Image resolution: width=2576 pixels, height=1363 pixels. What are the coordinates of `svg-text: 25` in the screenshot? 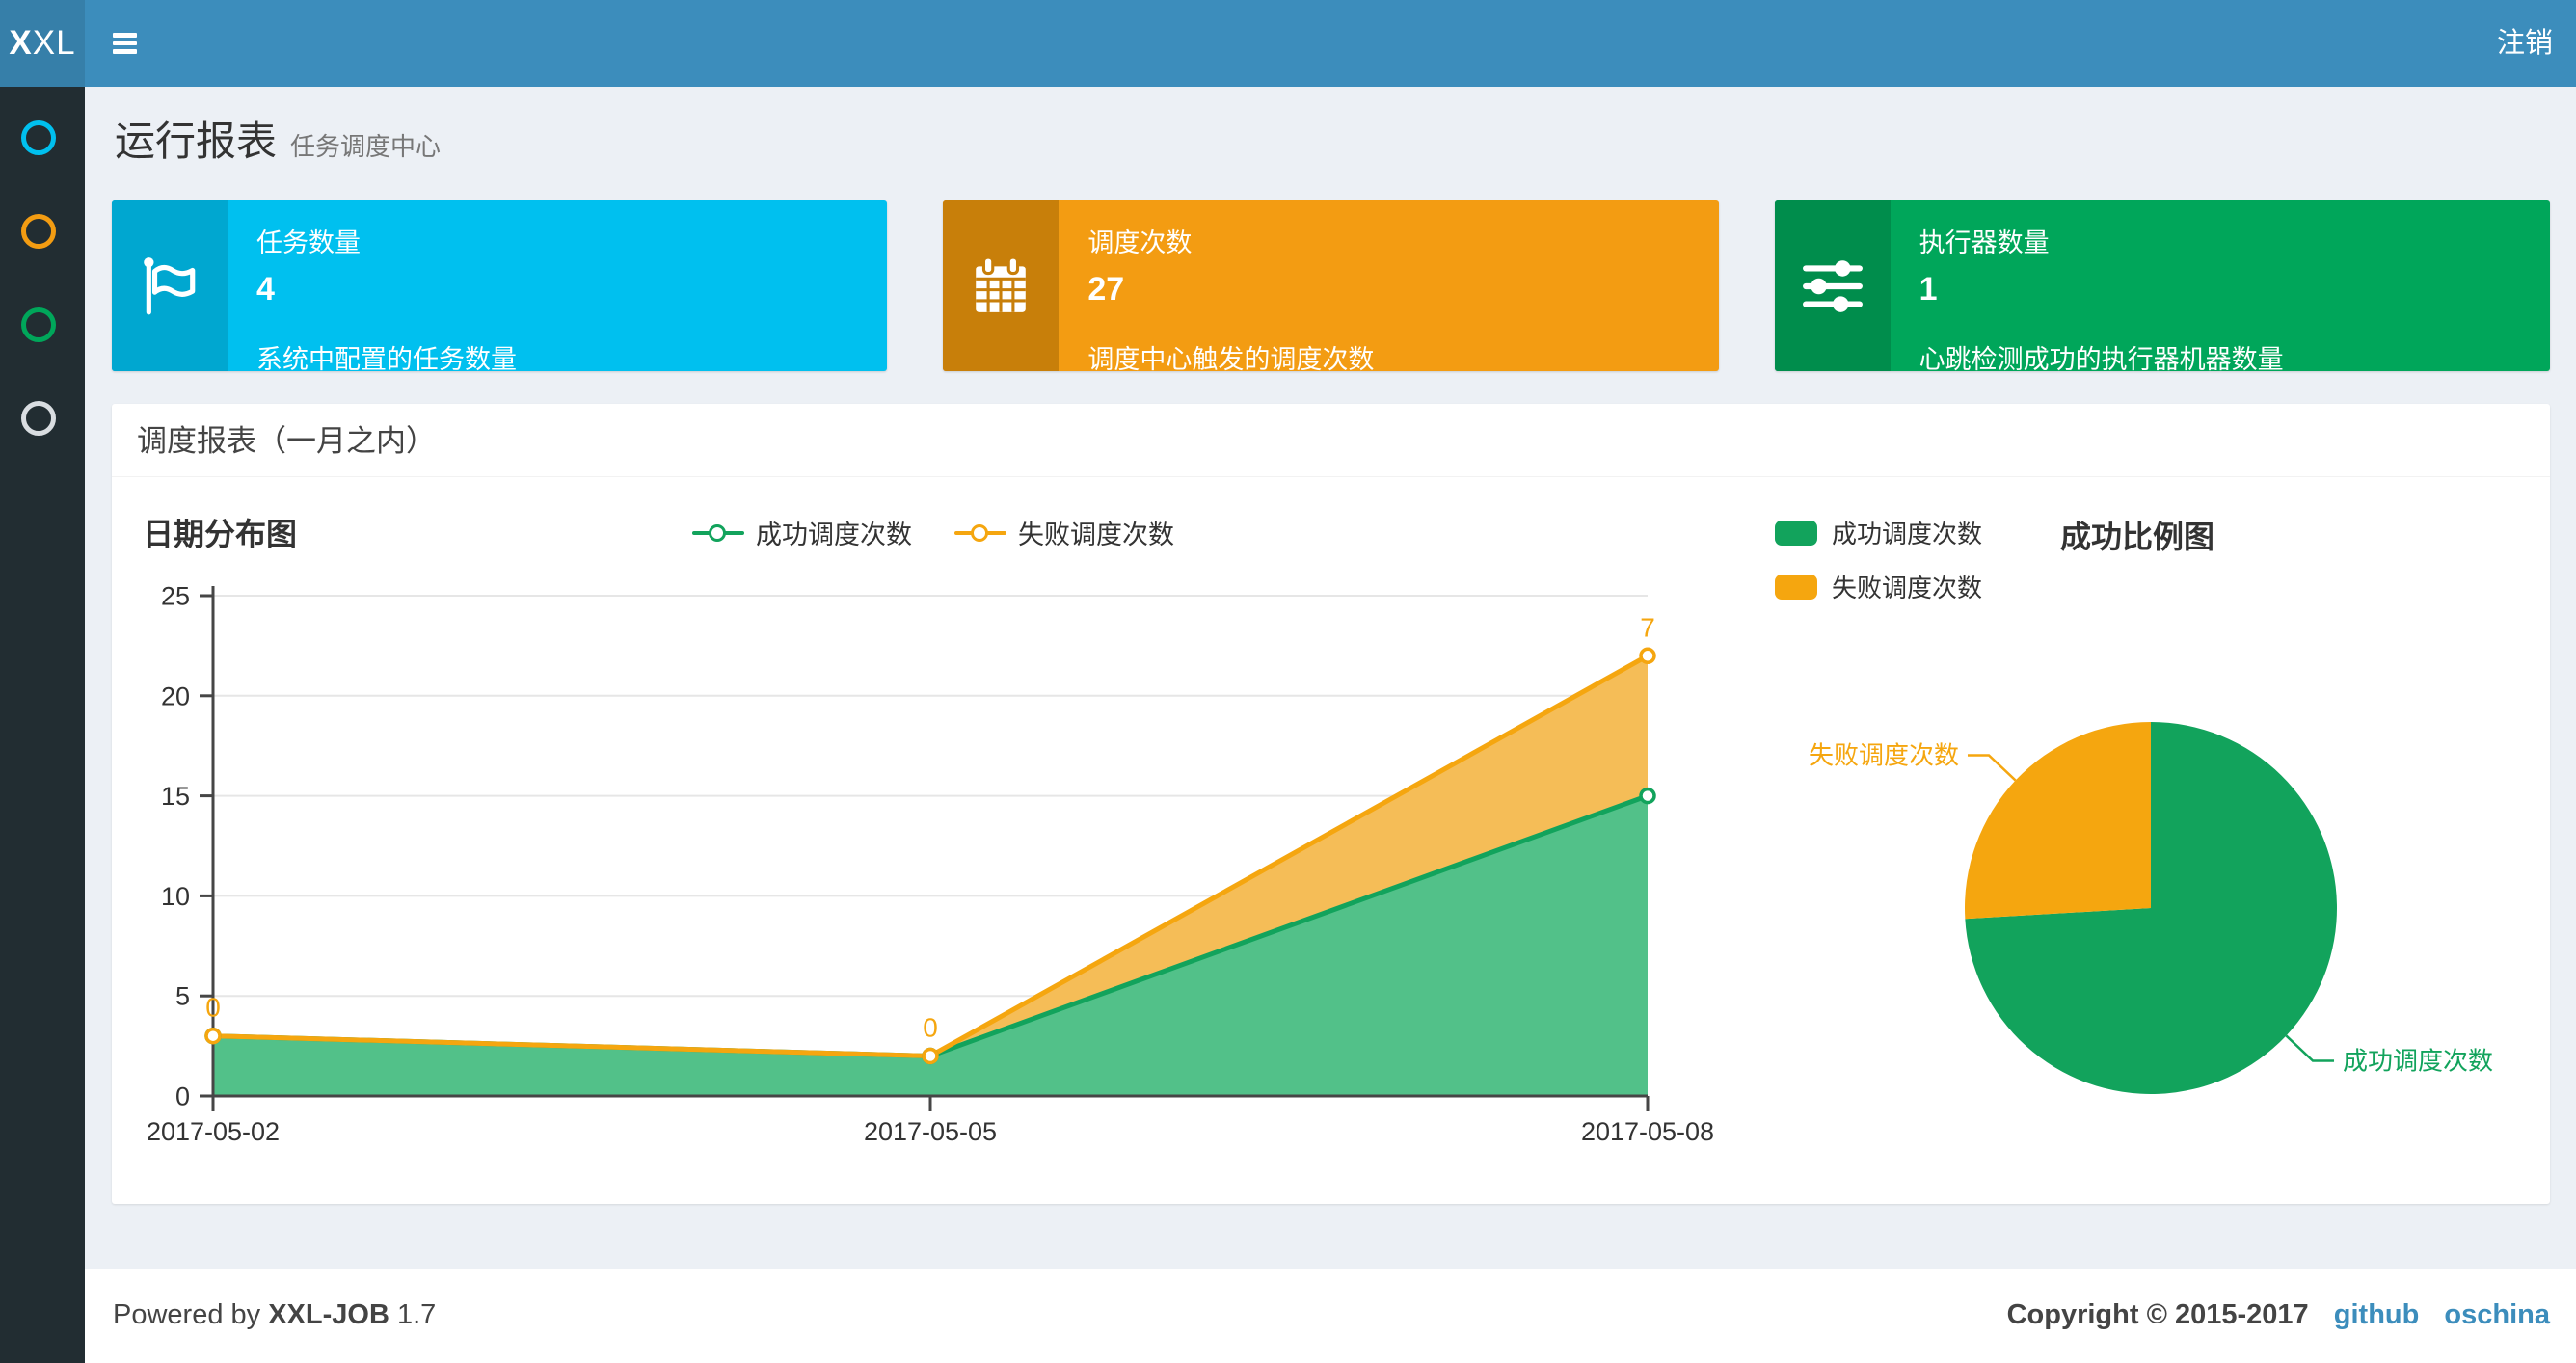 It's located at (176, 595).